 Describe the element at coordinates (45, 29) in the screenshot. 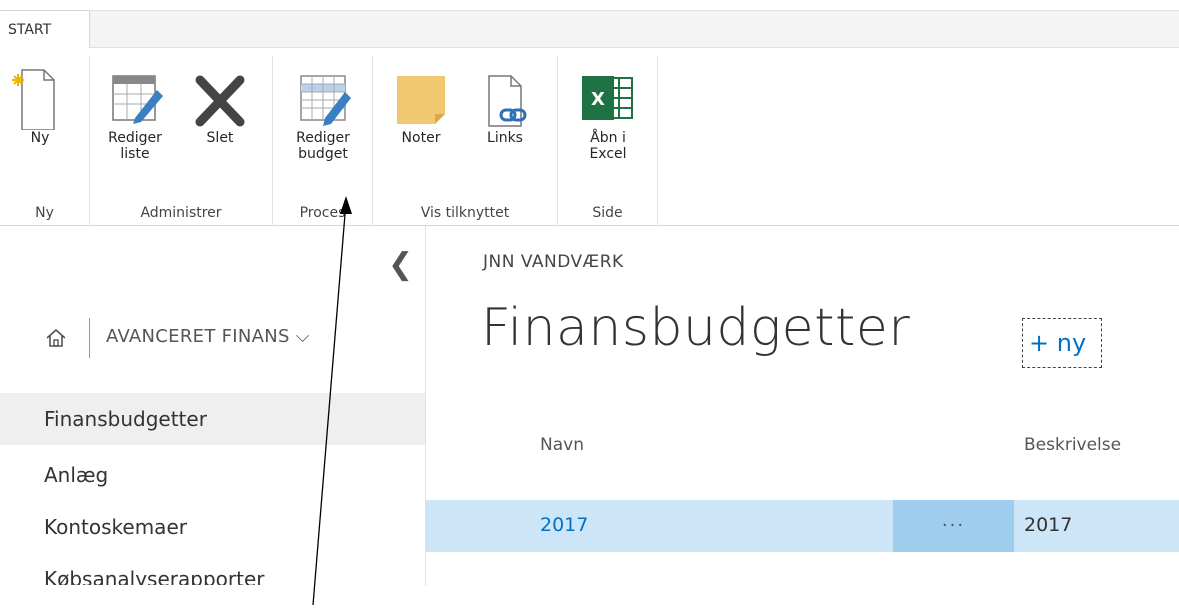

I see `tab-start: START` at that location.